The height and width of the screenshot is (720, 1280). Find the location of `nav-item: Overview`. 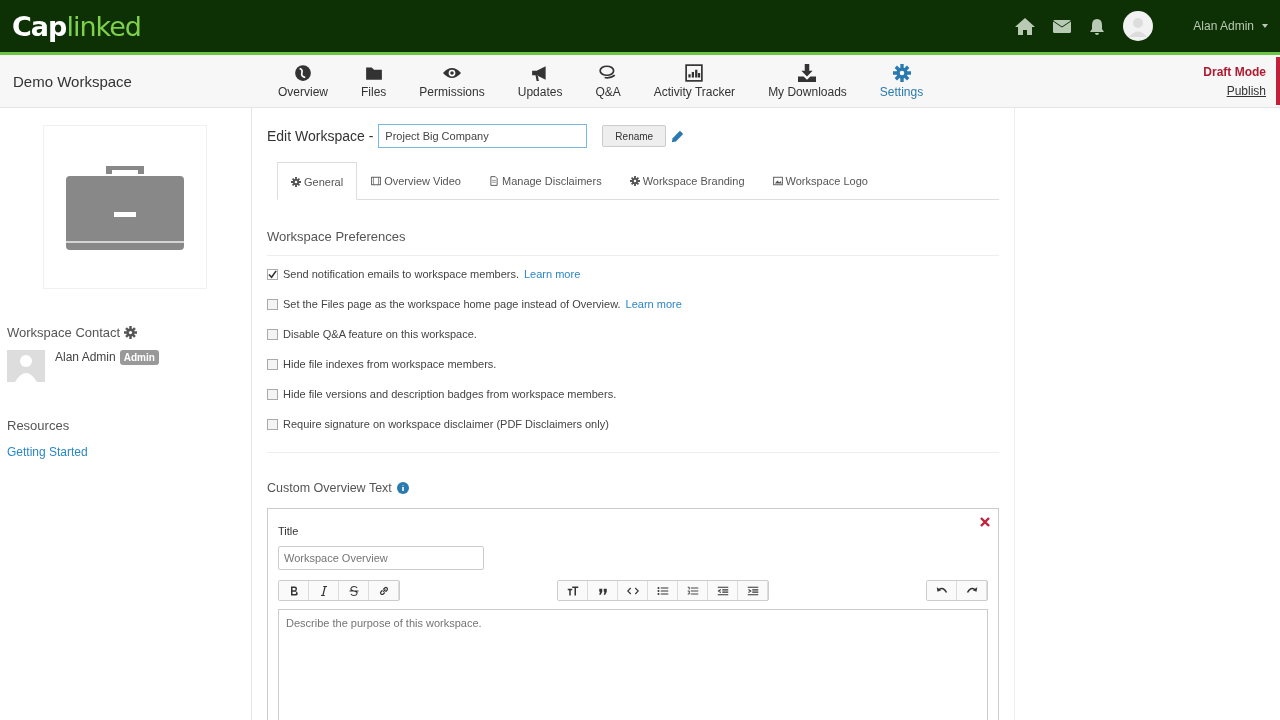

nav-item: Overview is located at coordinates (304, 81).